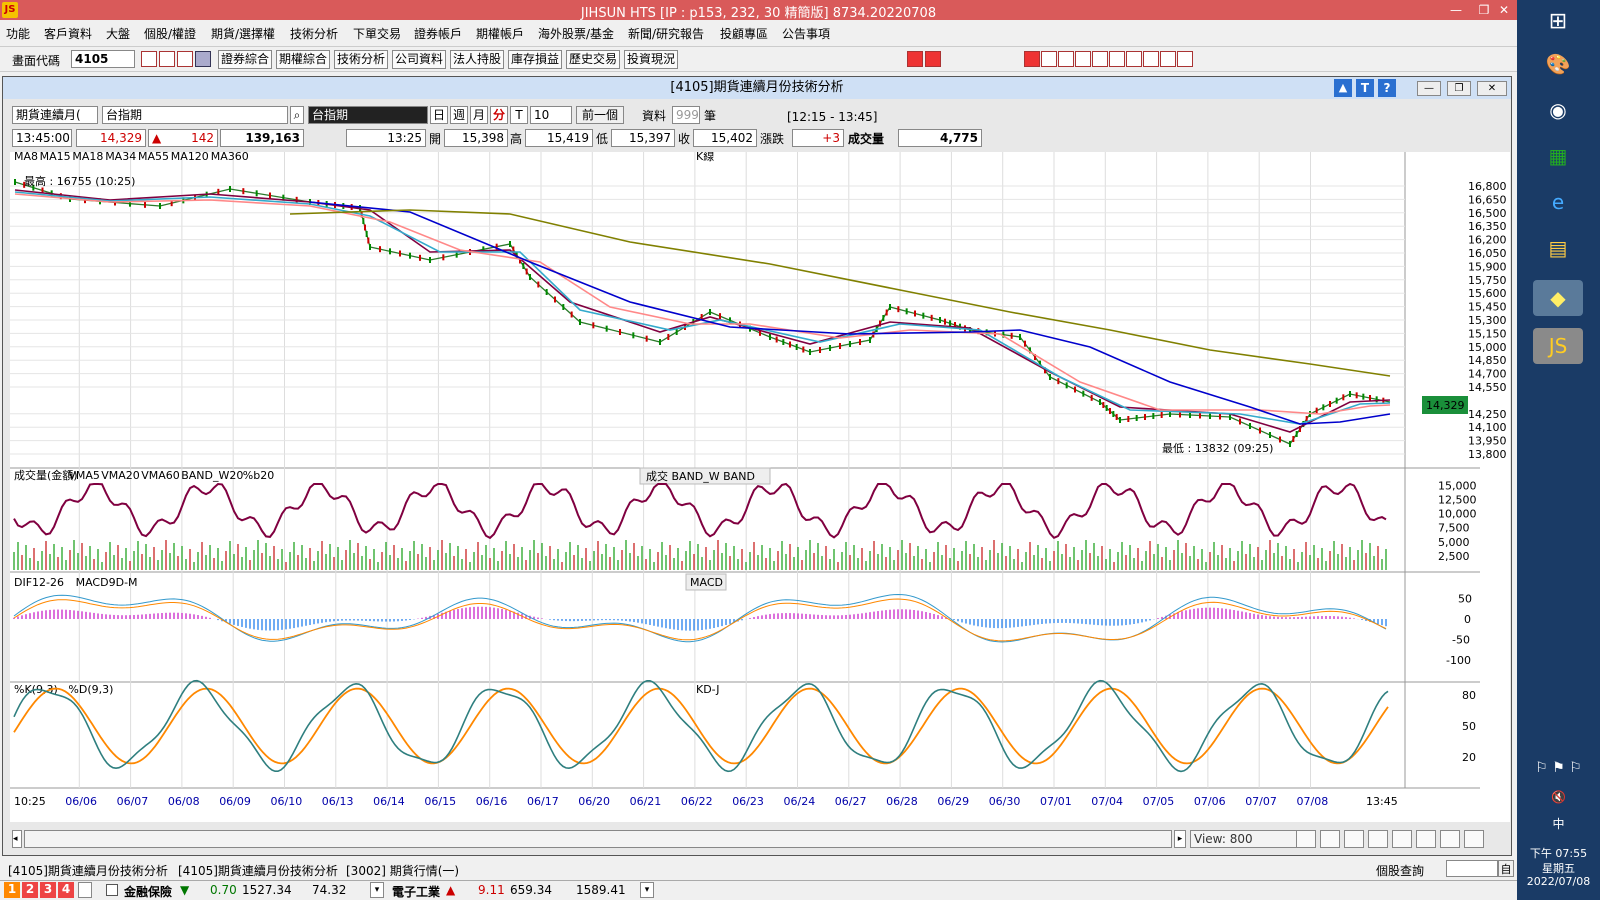 The width and height of the screenshot is (1600, 900). I want to click on screen-1-button: 1, so click(12, 890).